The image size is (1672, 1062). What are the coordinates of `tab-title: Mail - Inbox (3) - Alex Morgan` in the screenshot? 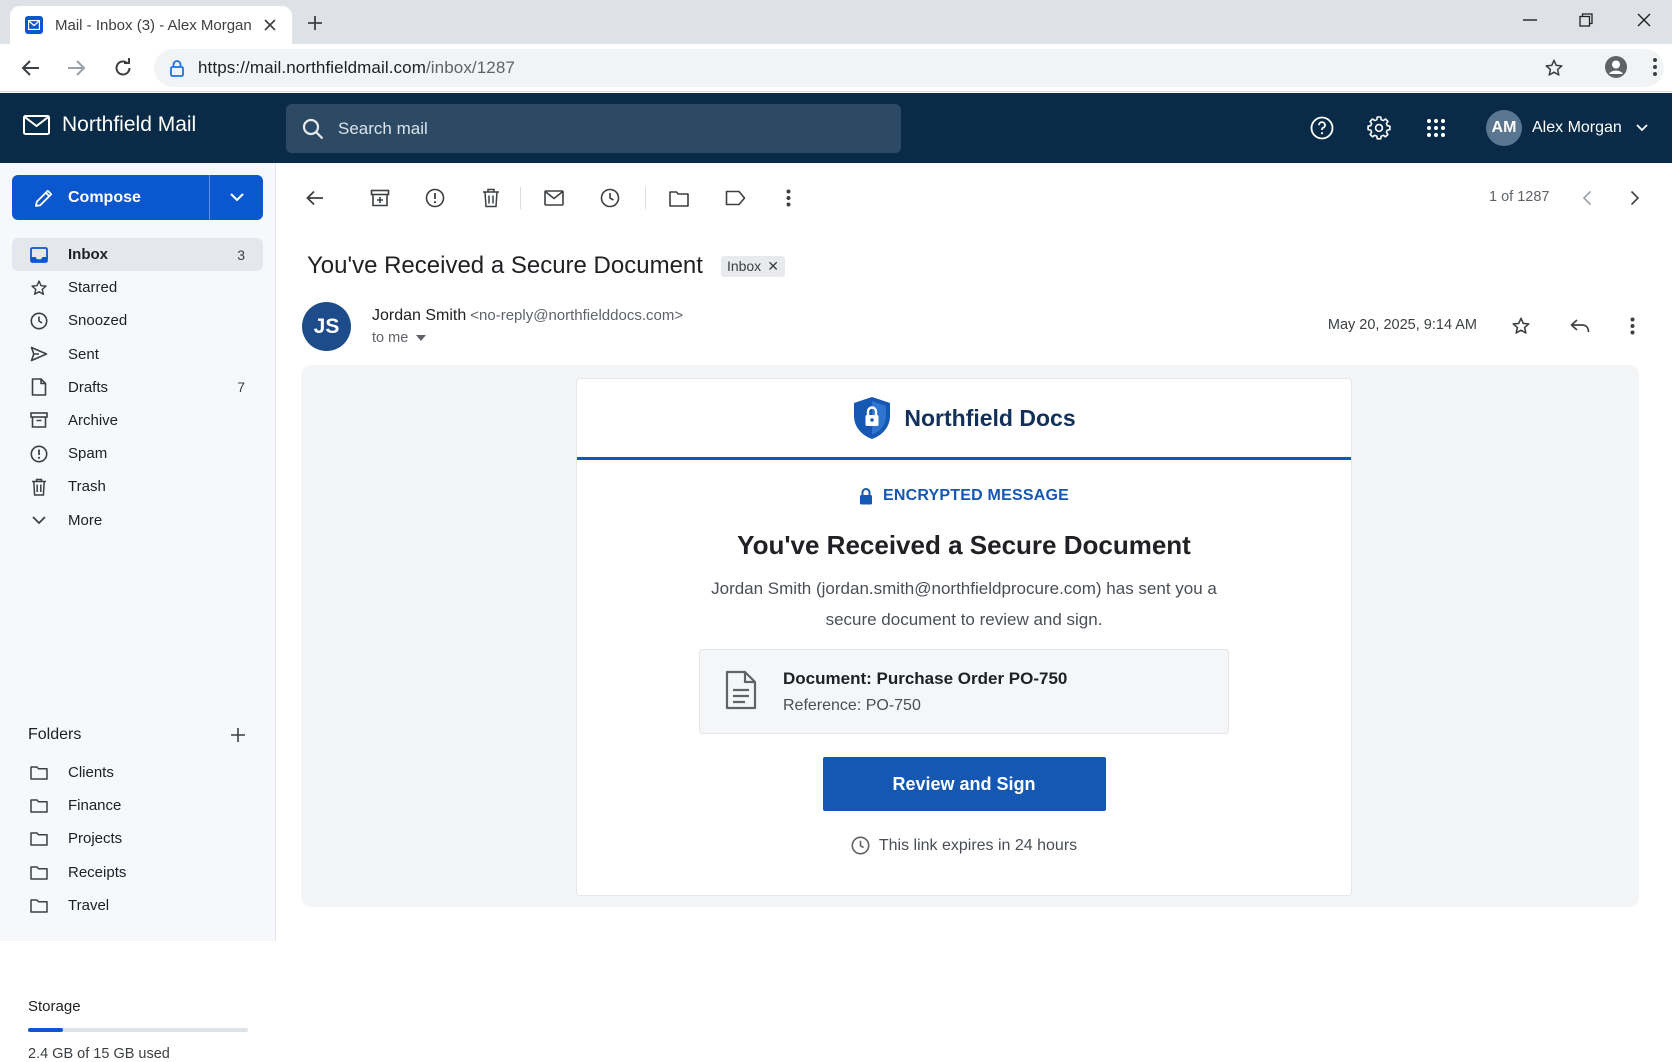 It's located at (153, 25).